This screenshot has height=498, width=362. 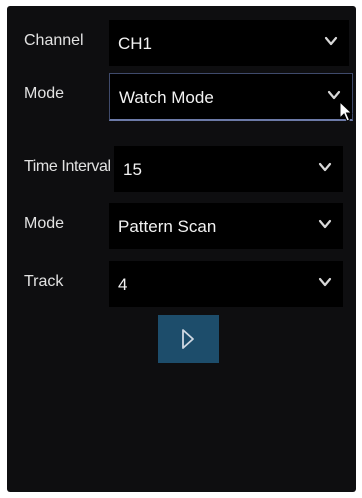 What do you see at coordinates (54, 40) in the screenshot?
I see `channel-label: Channel` at bounding box center [54, 40].